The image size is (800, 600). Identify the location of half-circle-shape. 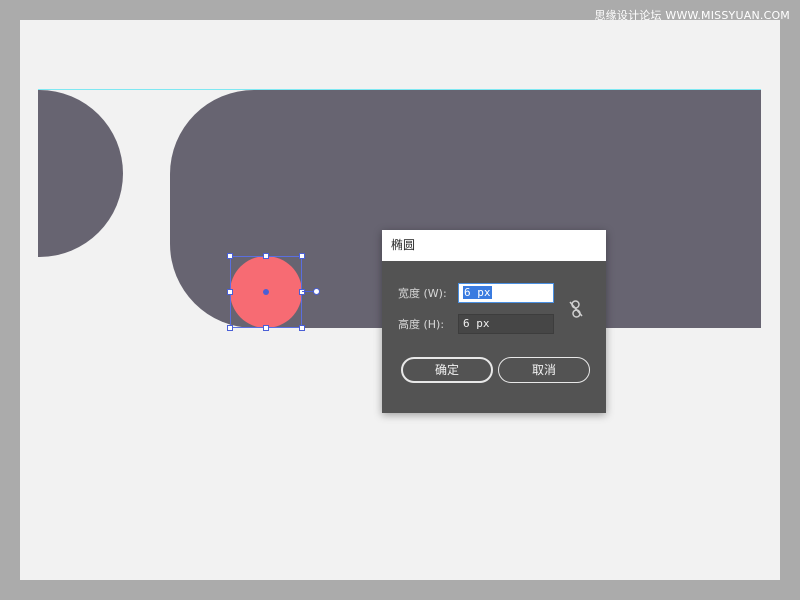
(80, 173).